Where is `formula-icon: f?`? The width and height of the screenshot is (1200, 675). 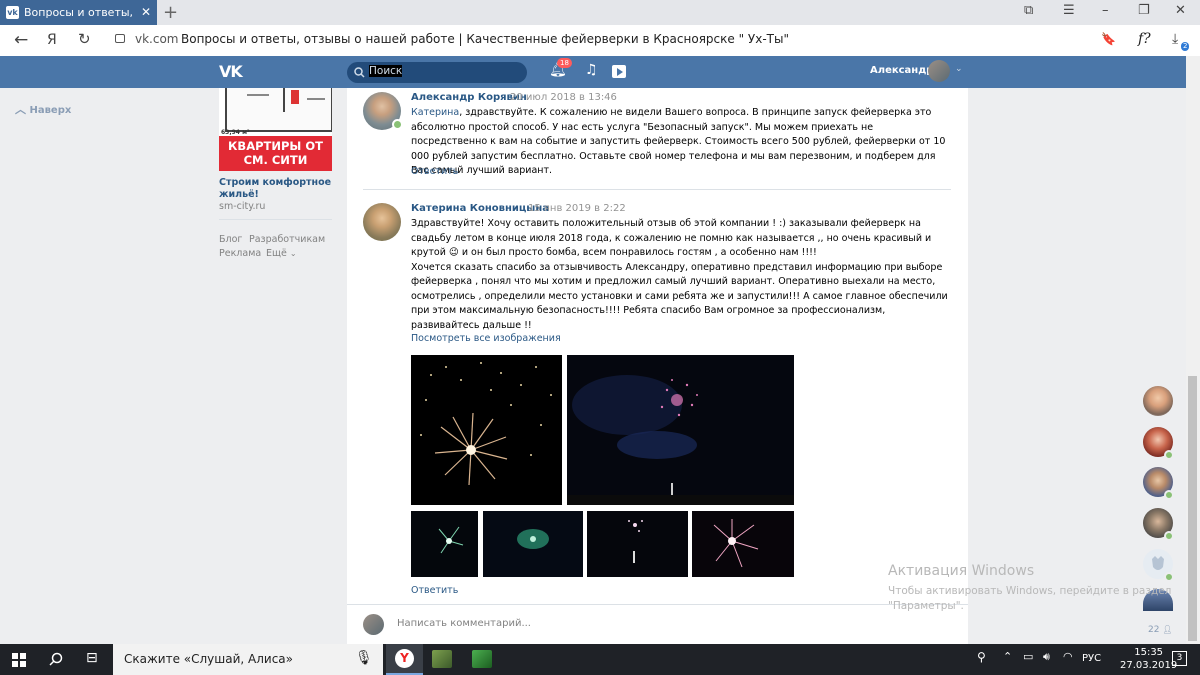
formula-icon: f? is located at coordinates (1144, 39).